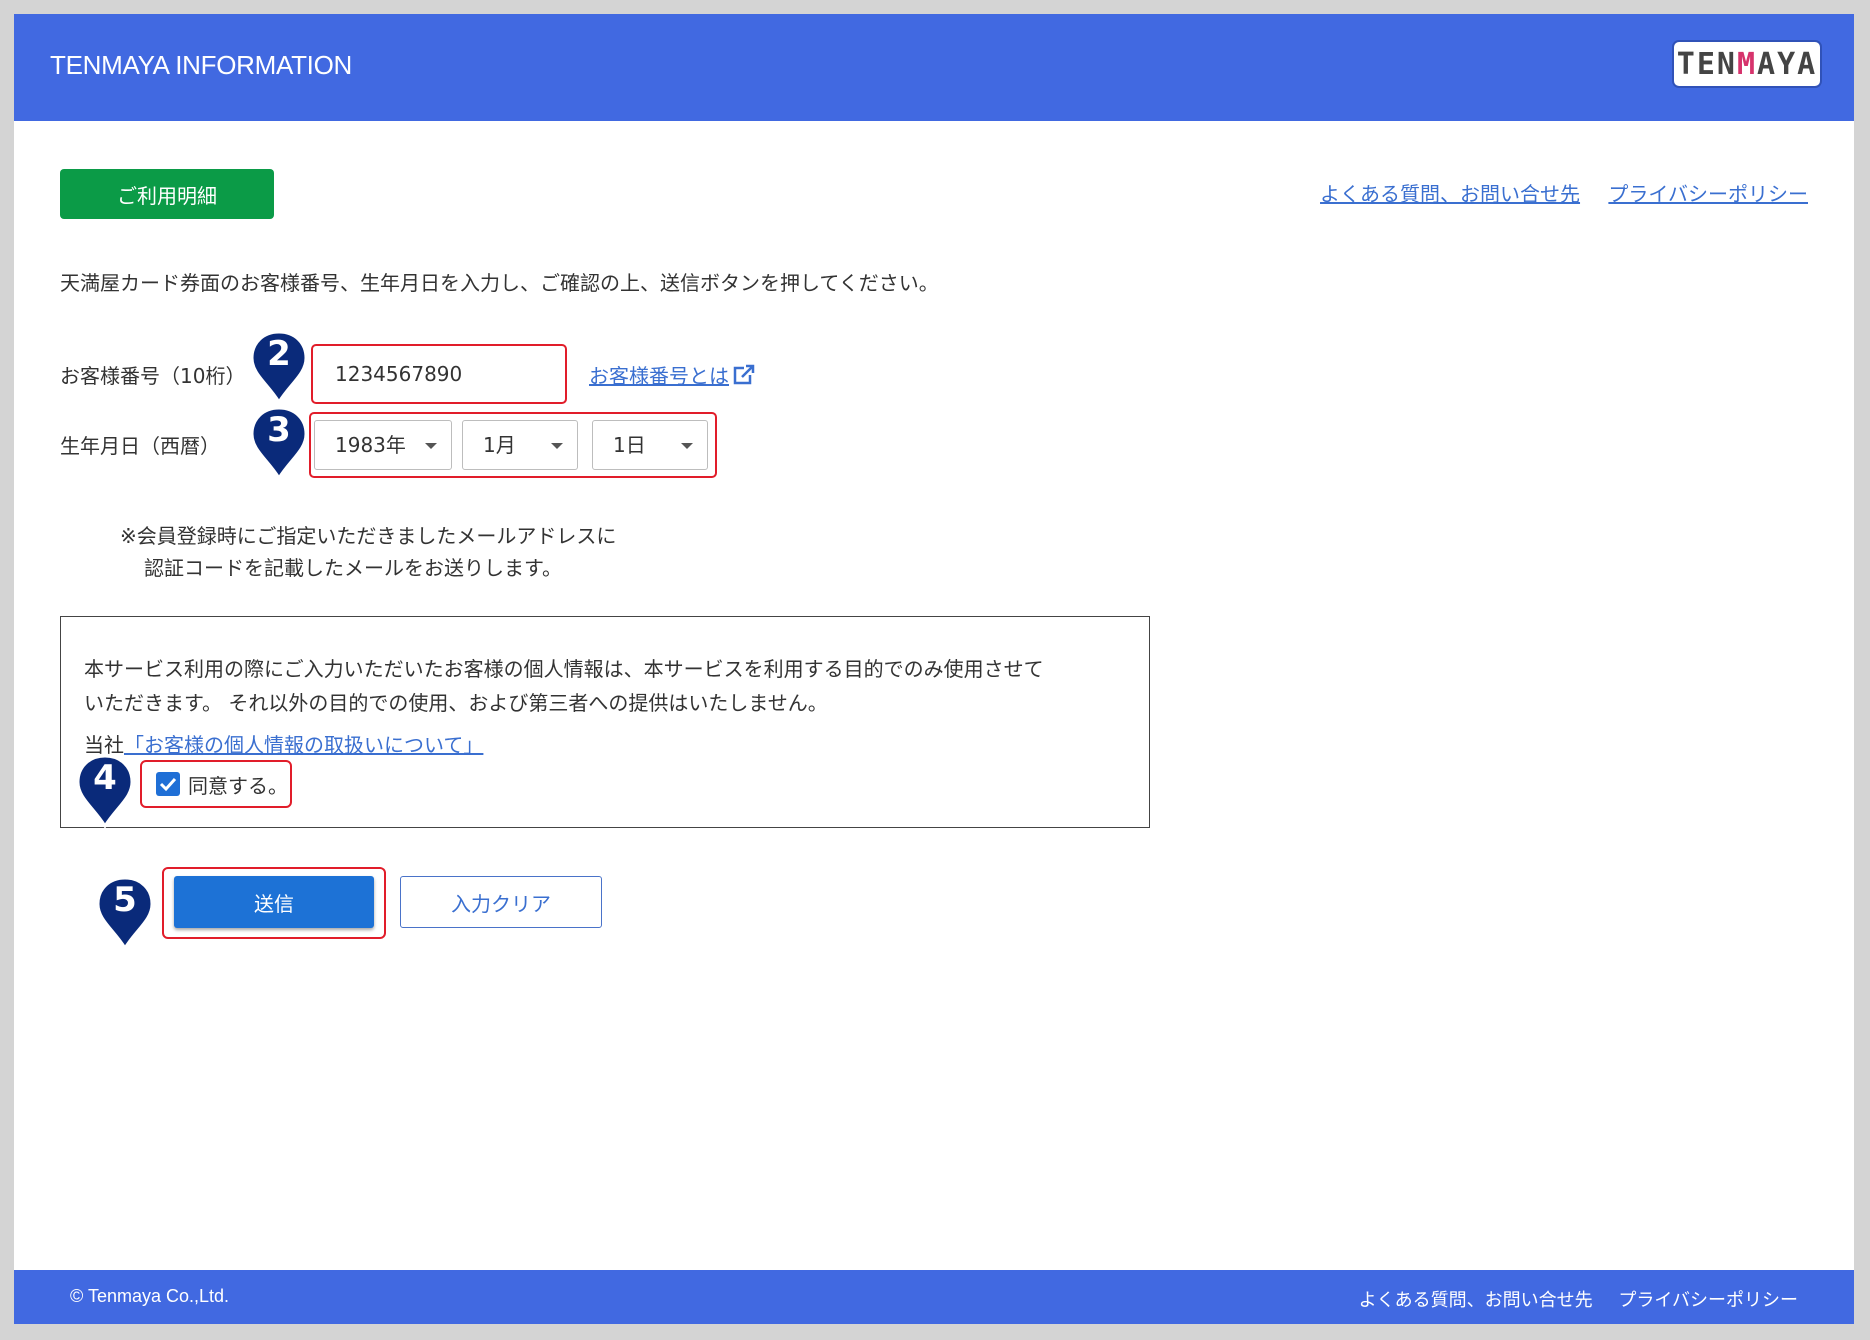 This screenshot has width=1870, height=1340. What do you see at coordinates (274, 902) in the screenshot?
I see `submit-button: 送信` at bounding box center [274, 902].